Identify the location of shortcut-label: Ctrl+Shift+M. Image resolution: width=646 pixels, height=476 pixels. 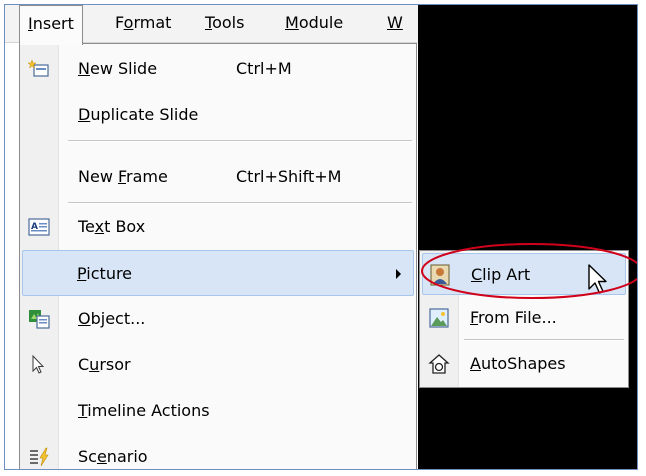
(289, 176).